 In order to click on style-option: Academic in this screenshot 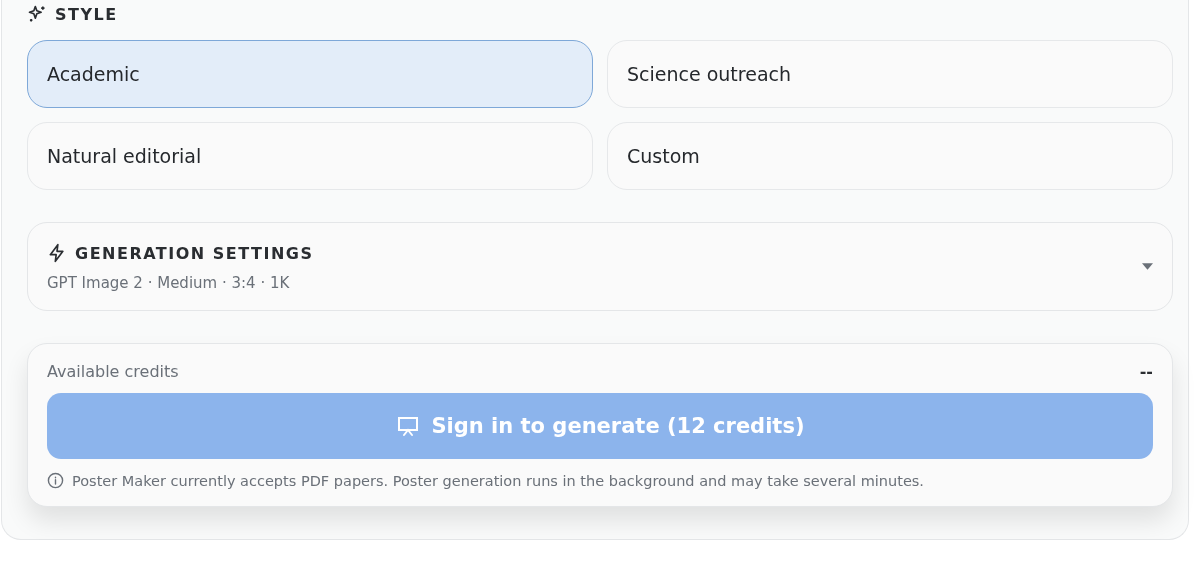, I will do `click(310, 74)`.